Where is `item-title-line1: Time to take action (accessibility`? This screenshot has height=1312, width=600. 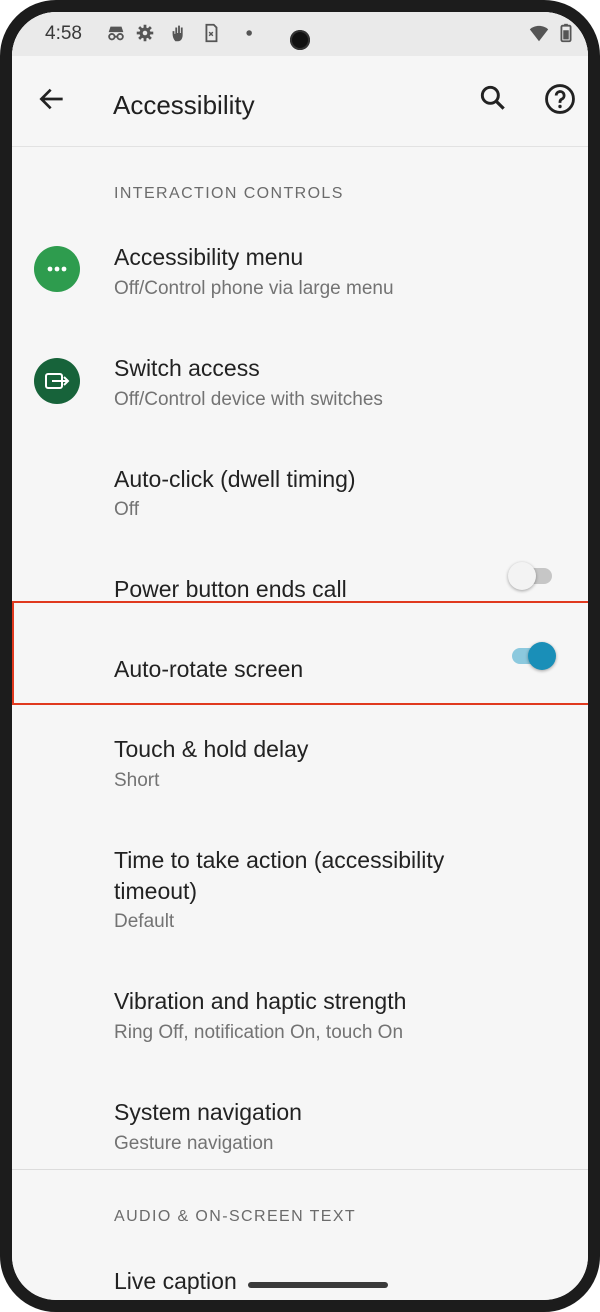 item-title-line1: Time to take action (accessibility is located at coordinates (279, 860).